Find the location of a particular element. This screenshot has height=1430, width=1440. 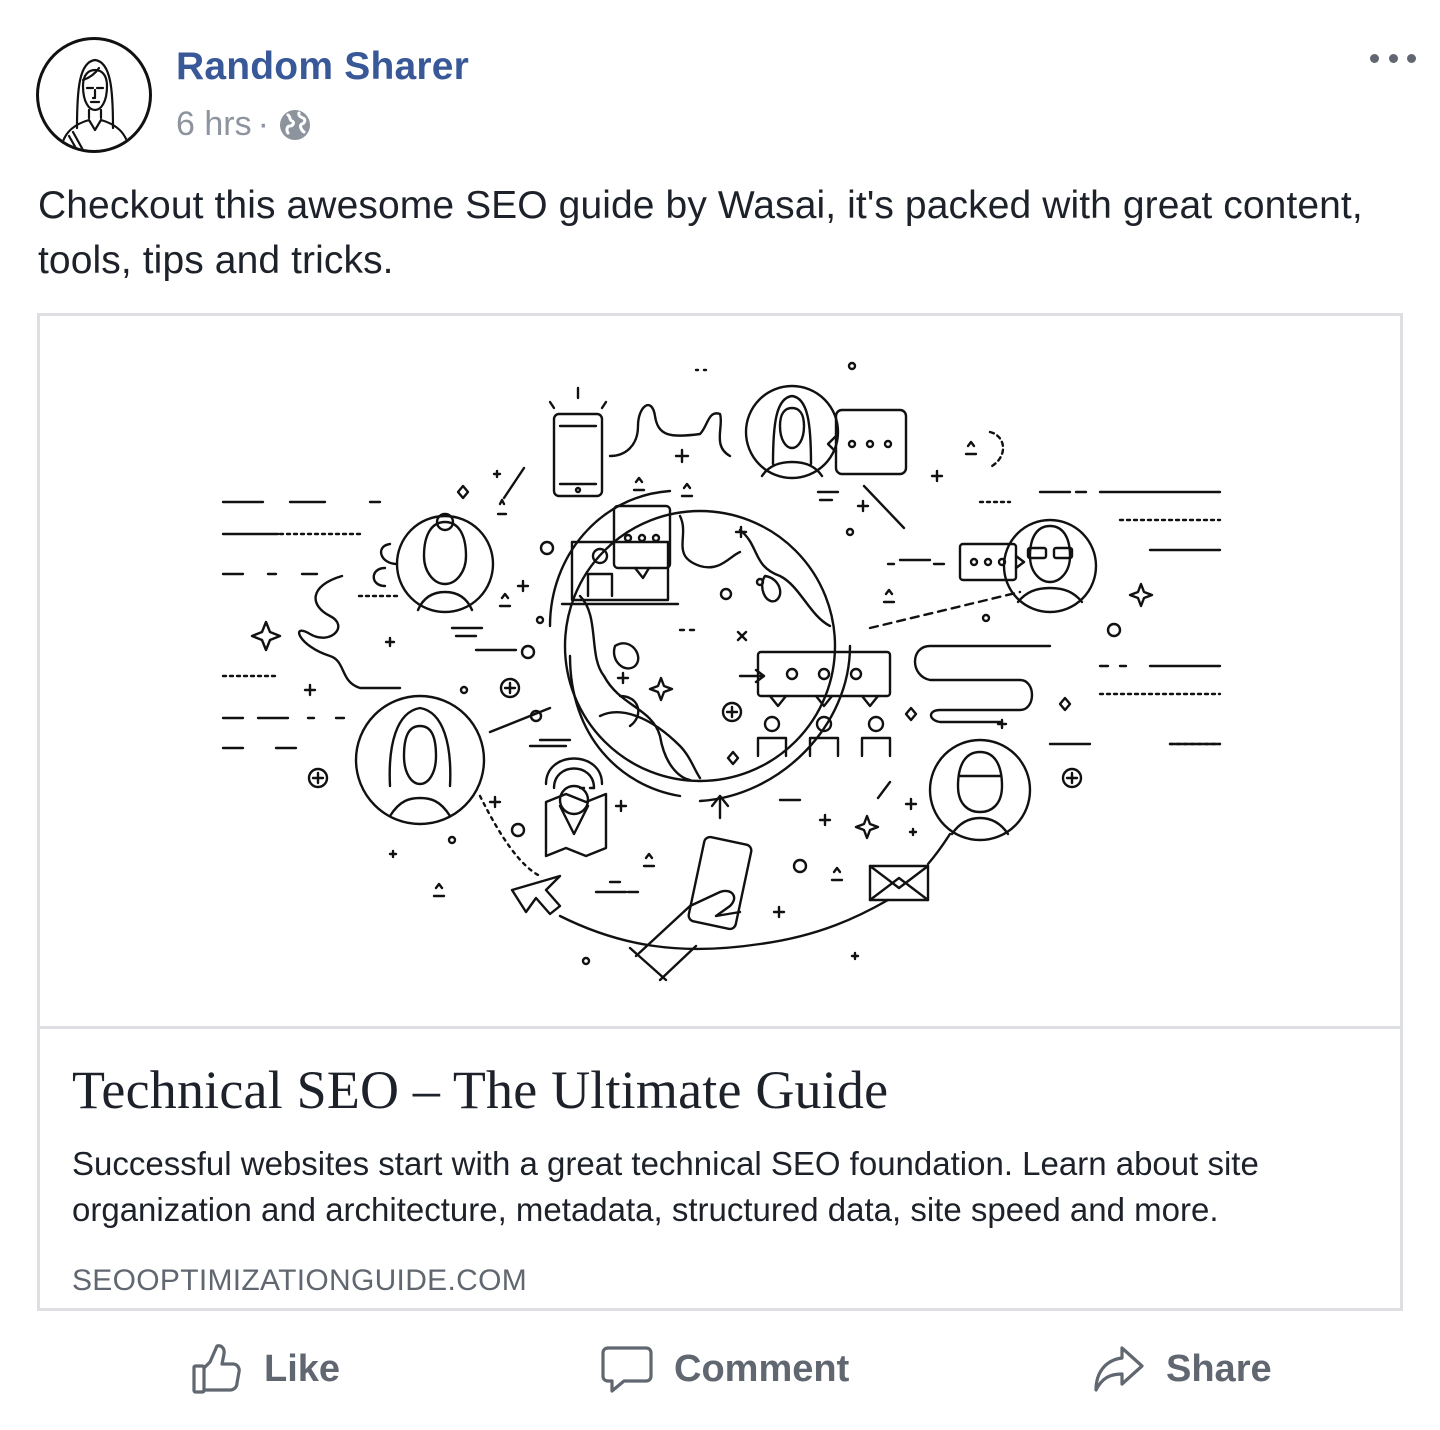

post-timestamp: 6 hrs is located at coordinates (214, 124).